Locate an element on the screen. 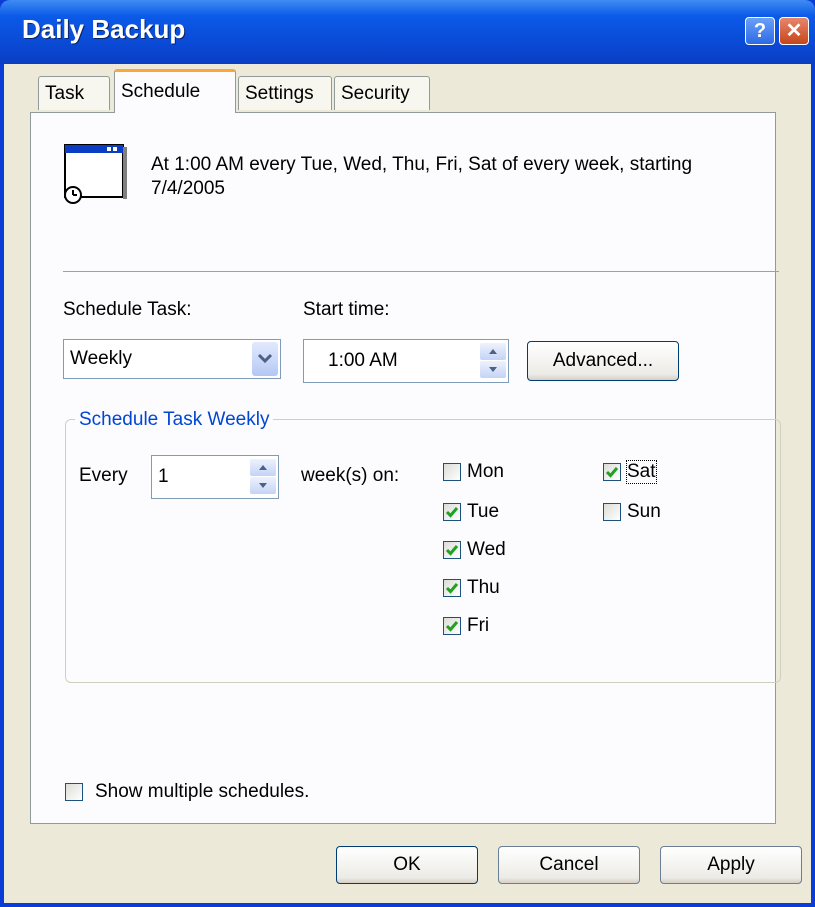  start-time-value: 1:00 AM is located at coordinates (363, 360).